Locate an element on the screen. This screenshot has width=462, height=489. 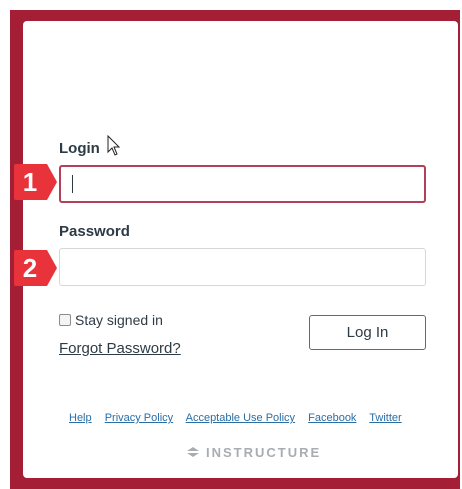
mouse-pointer-icon is located at coordinates (114, 145).